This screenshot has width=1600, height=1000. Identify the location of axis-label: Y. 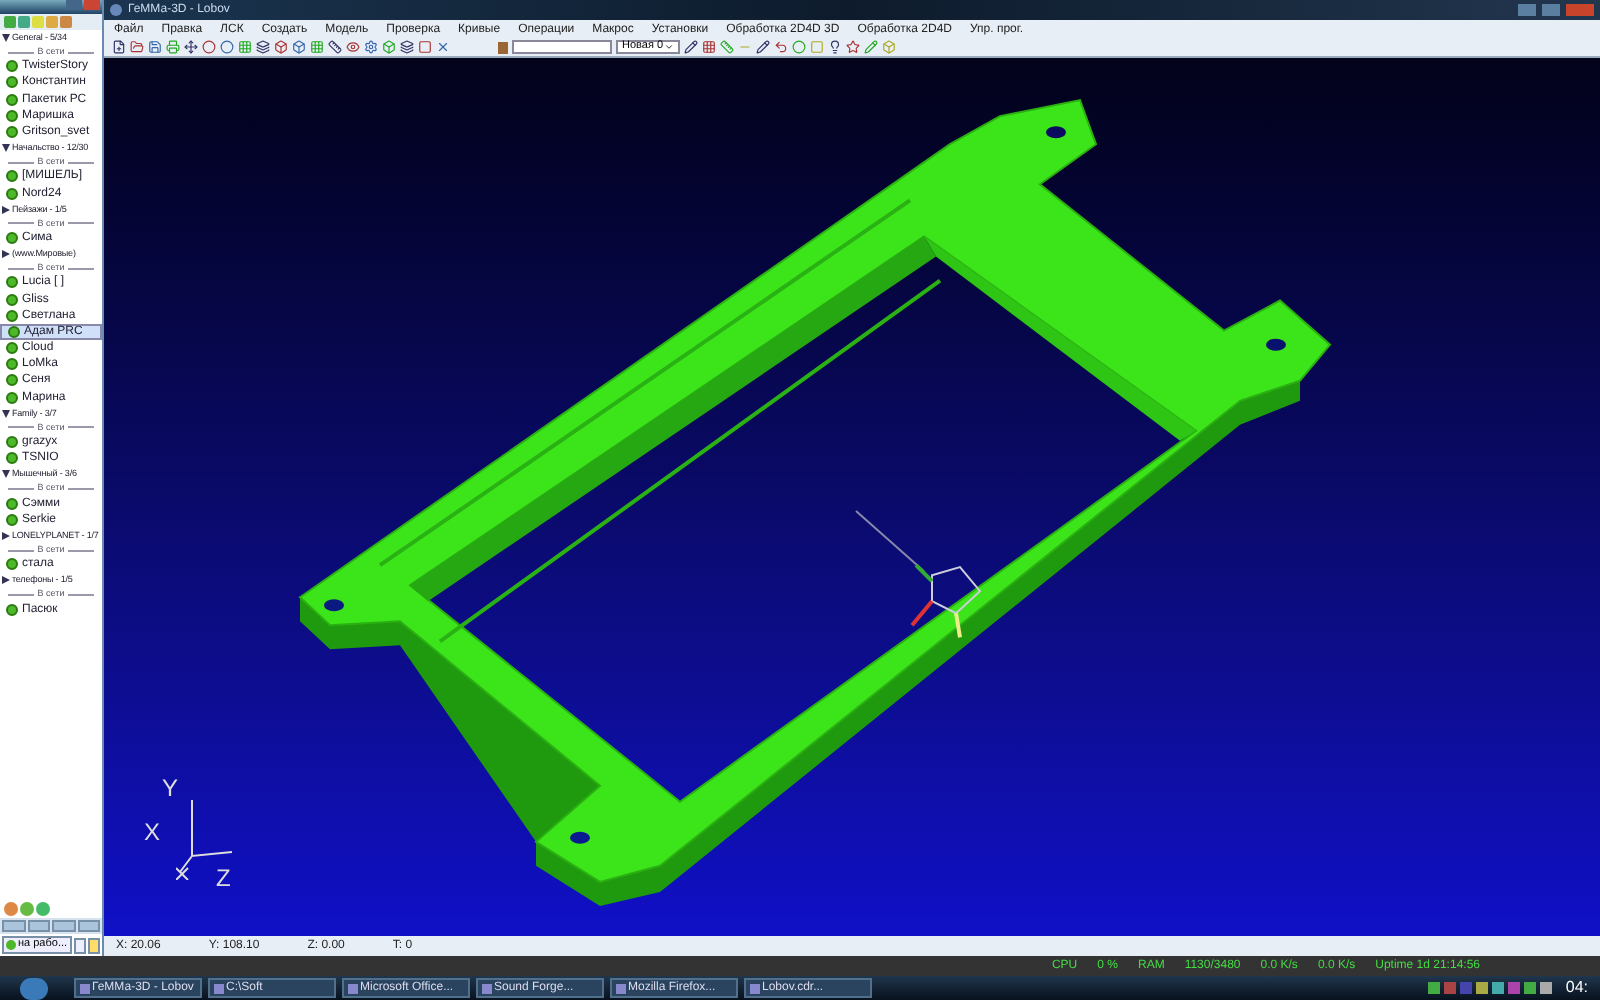
(170, 788).